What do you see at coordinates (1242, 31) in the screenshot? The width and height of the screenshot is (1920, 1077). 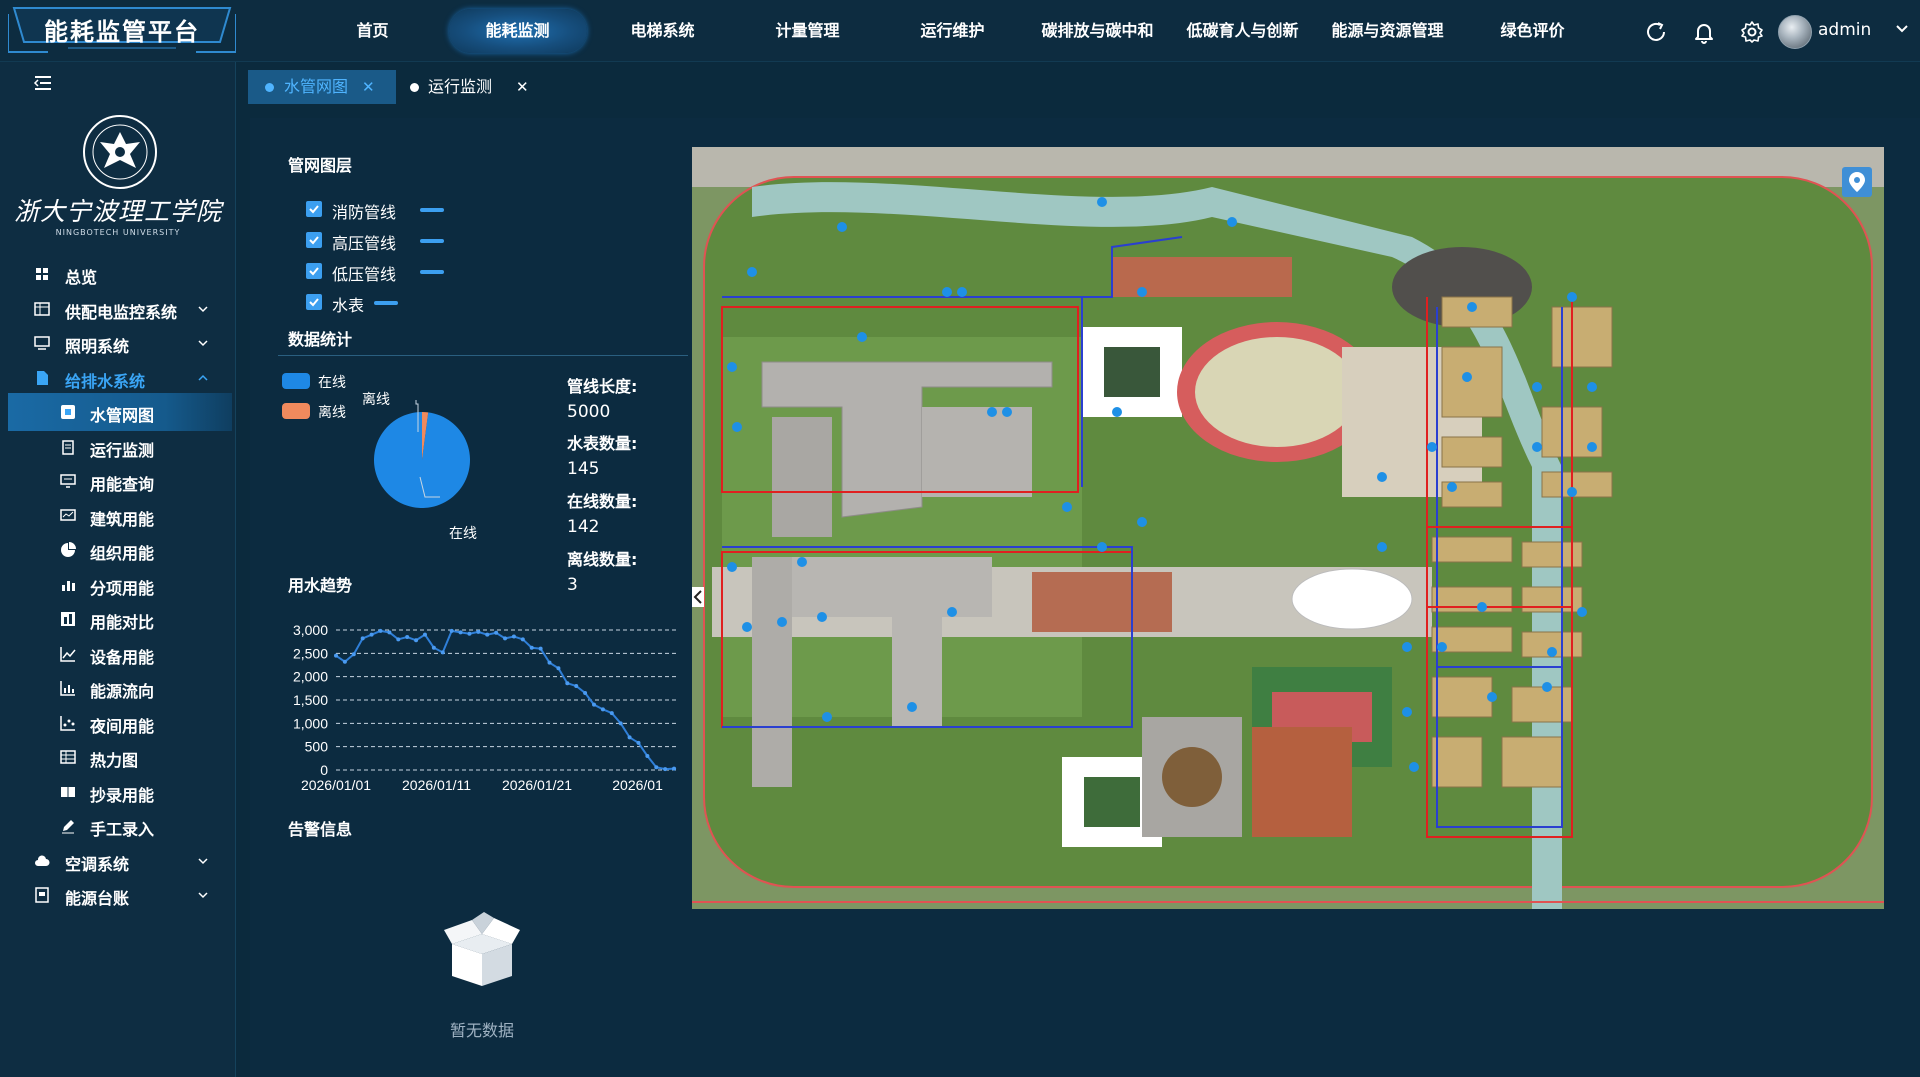 I see `nav-item: 低碳育人与创新` at bounding box center [1242, 31].